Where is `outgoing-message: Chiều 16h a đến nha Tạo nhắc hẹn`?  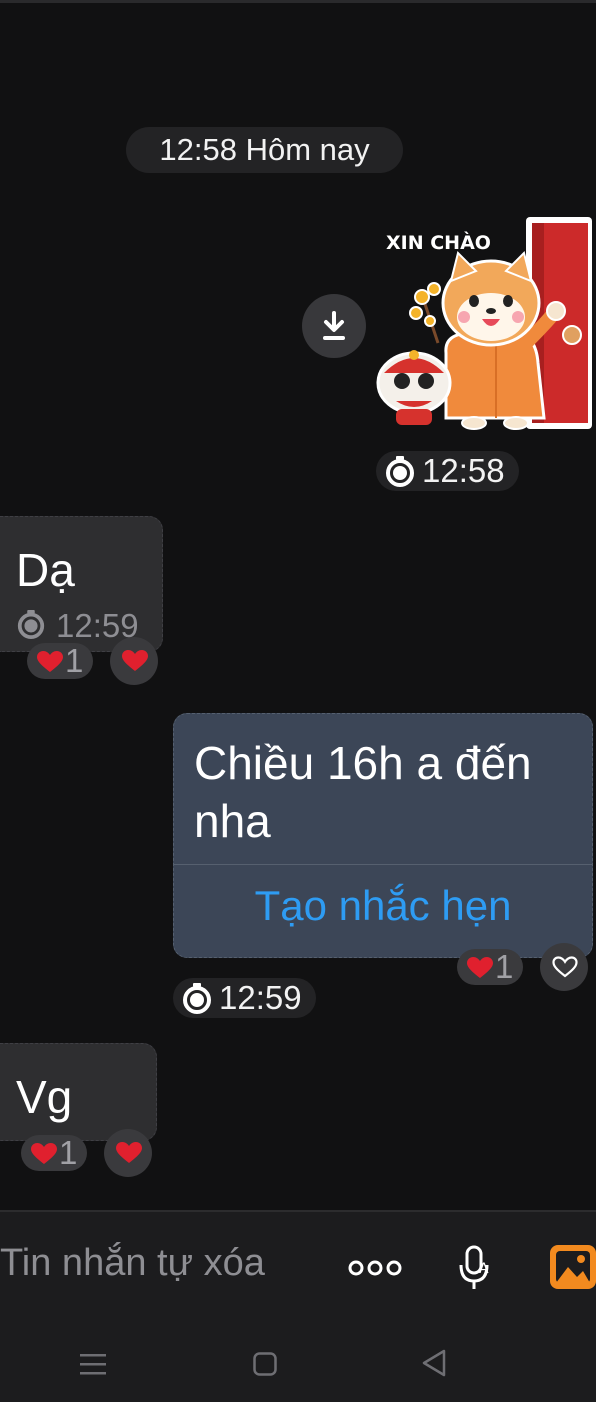
outgoing-message: Chiều 16h a đến nha Tạo nhắc hẹn is located at coordinates (383, 835).